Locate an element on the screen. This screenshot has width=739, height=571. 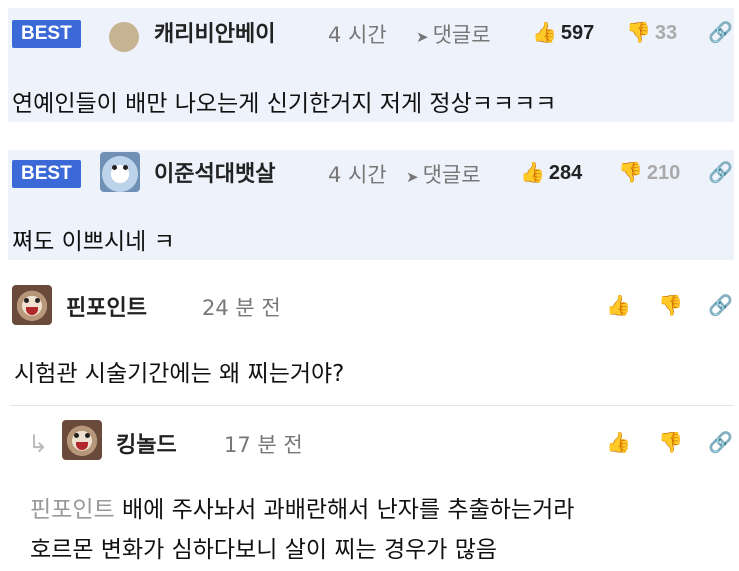
comment-text-line-2: 호르몬 변화가 심하다보니 살이 찌는 경우가 많음 is located at coordinates (264, 550).